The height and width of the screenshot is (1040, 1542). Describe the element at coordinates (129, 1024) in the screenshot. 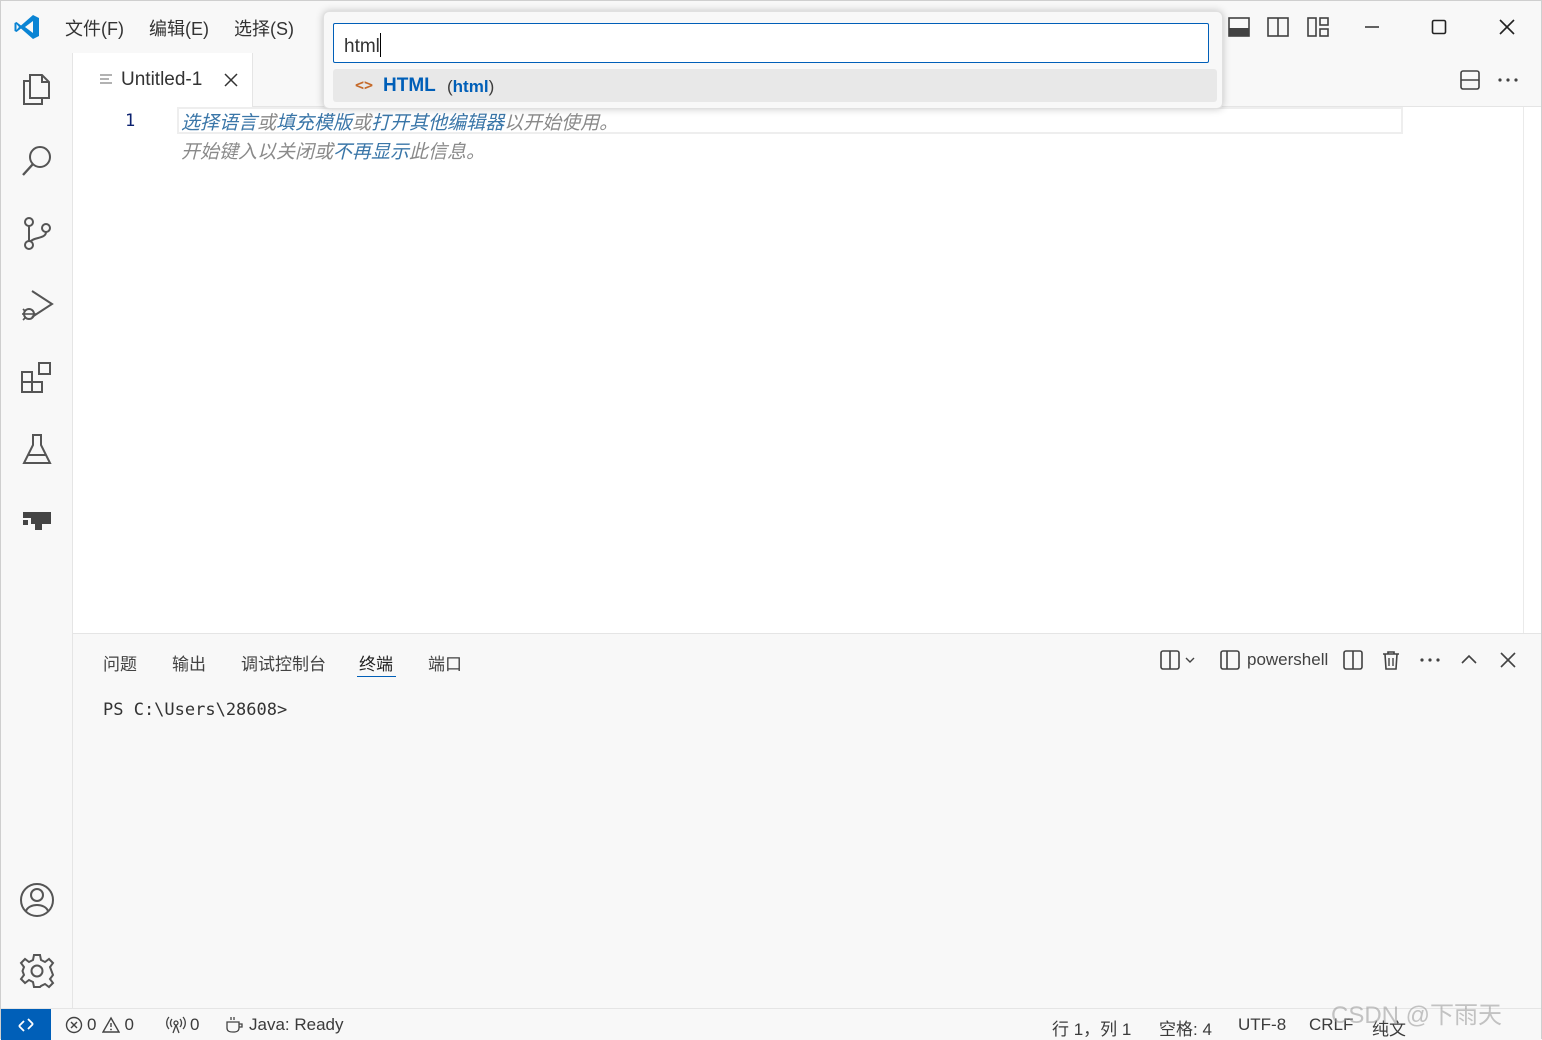

I see `warning-count: 0` at that location.